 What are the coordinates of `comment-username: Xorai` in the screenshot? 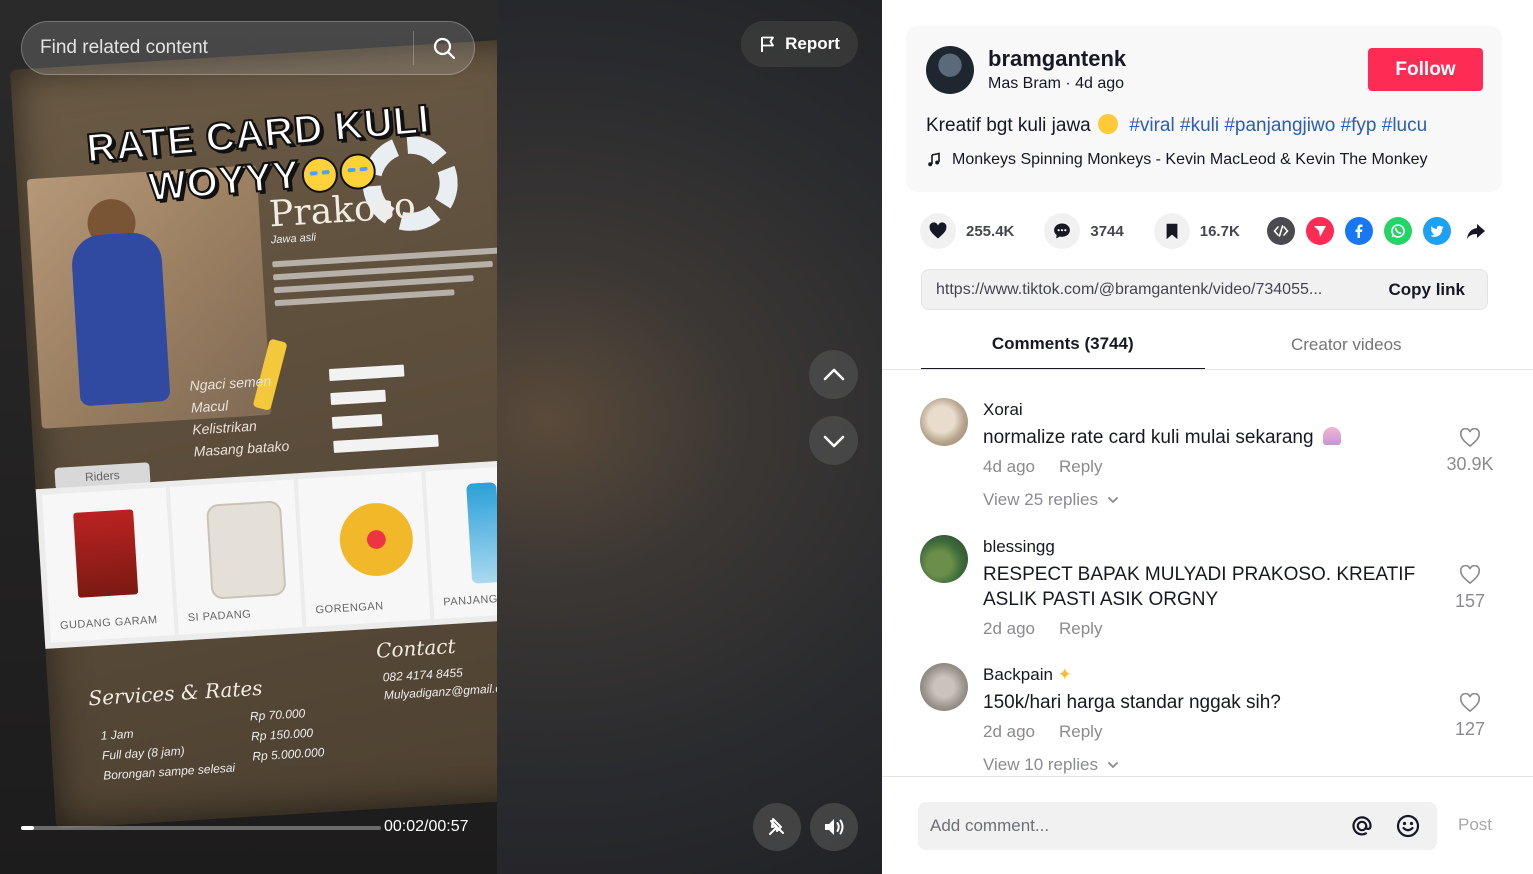 It's located at (1003, 410).